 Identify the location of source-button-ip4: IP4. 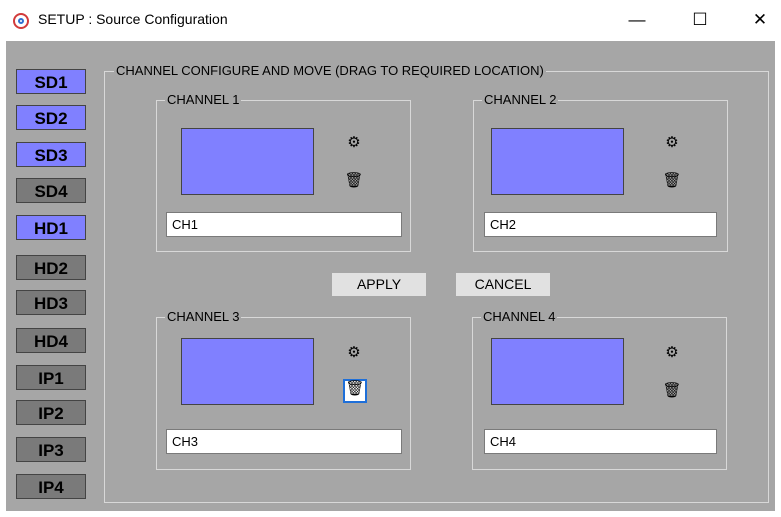
(51, 486).